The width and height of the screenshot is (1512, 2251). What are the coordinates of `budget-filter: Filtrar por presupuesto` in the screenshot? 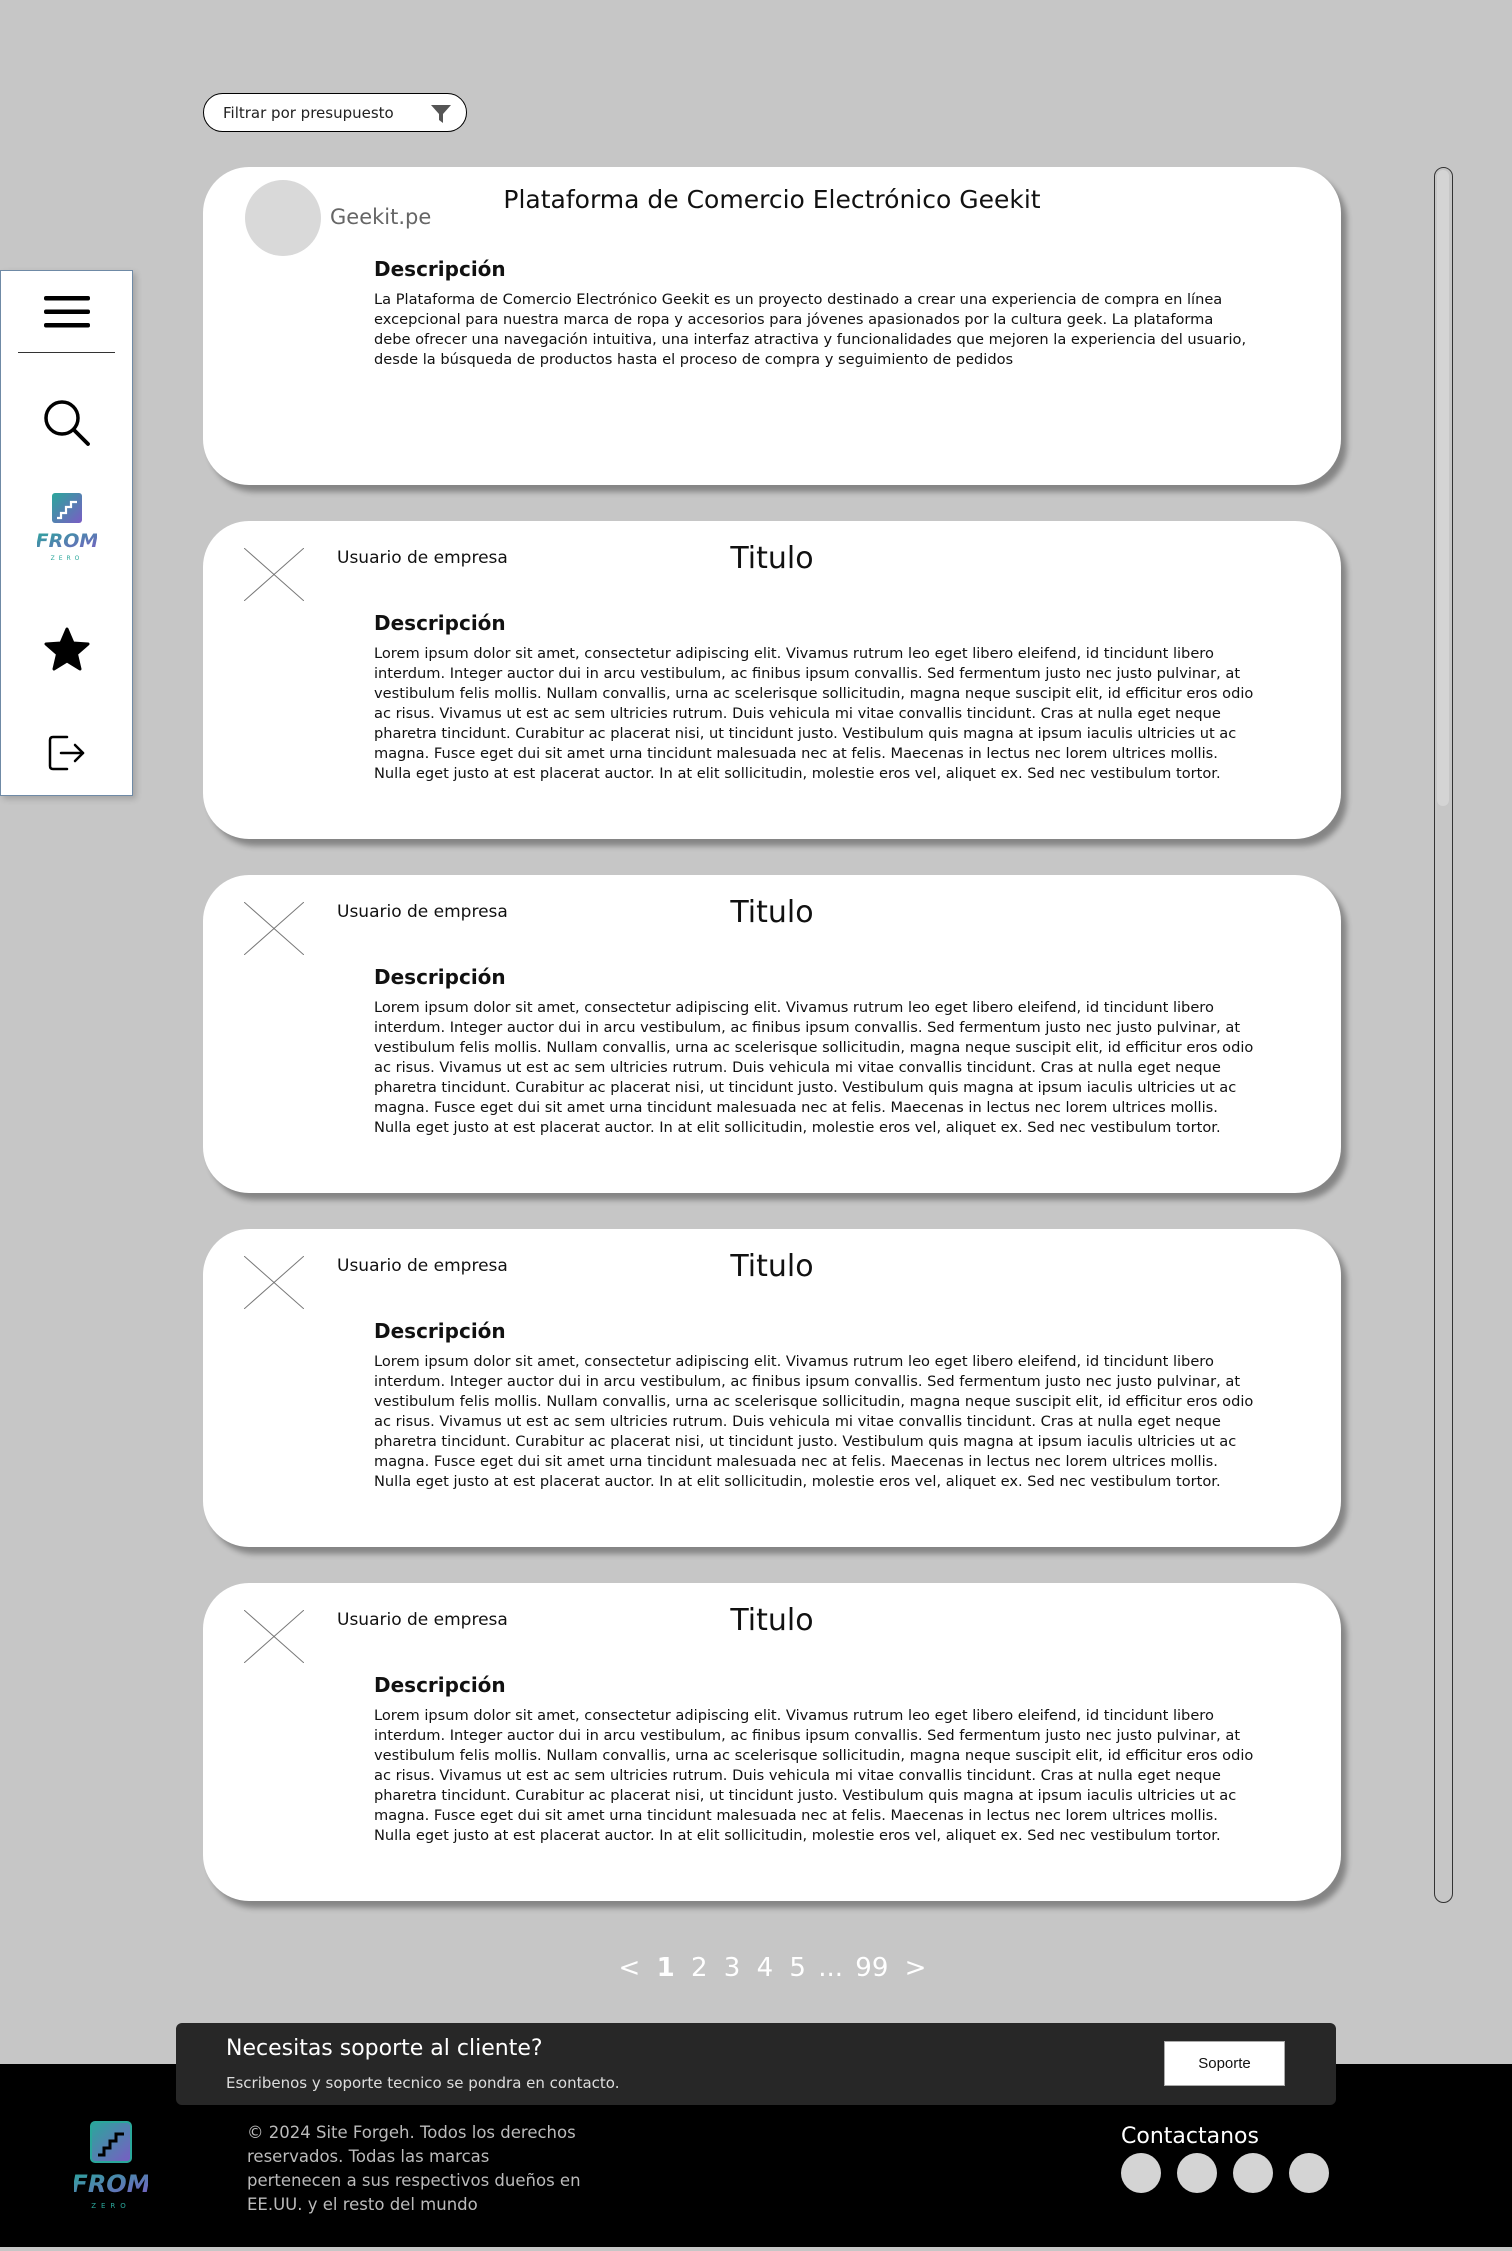 It's located at (335, 112).